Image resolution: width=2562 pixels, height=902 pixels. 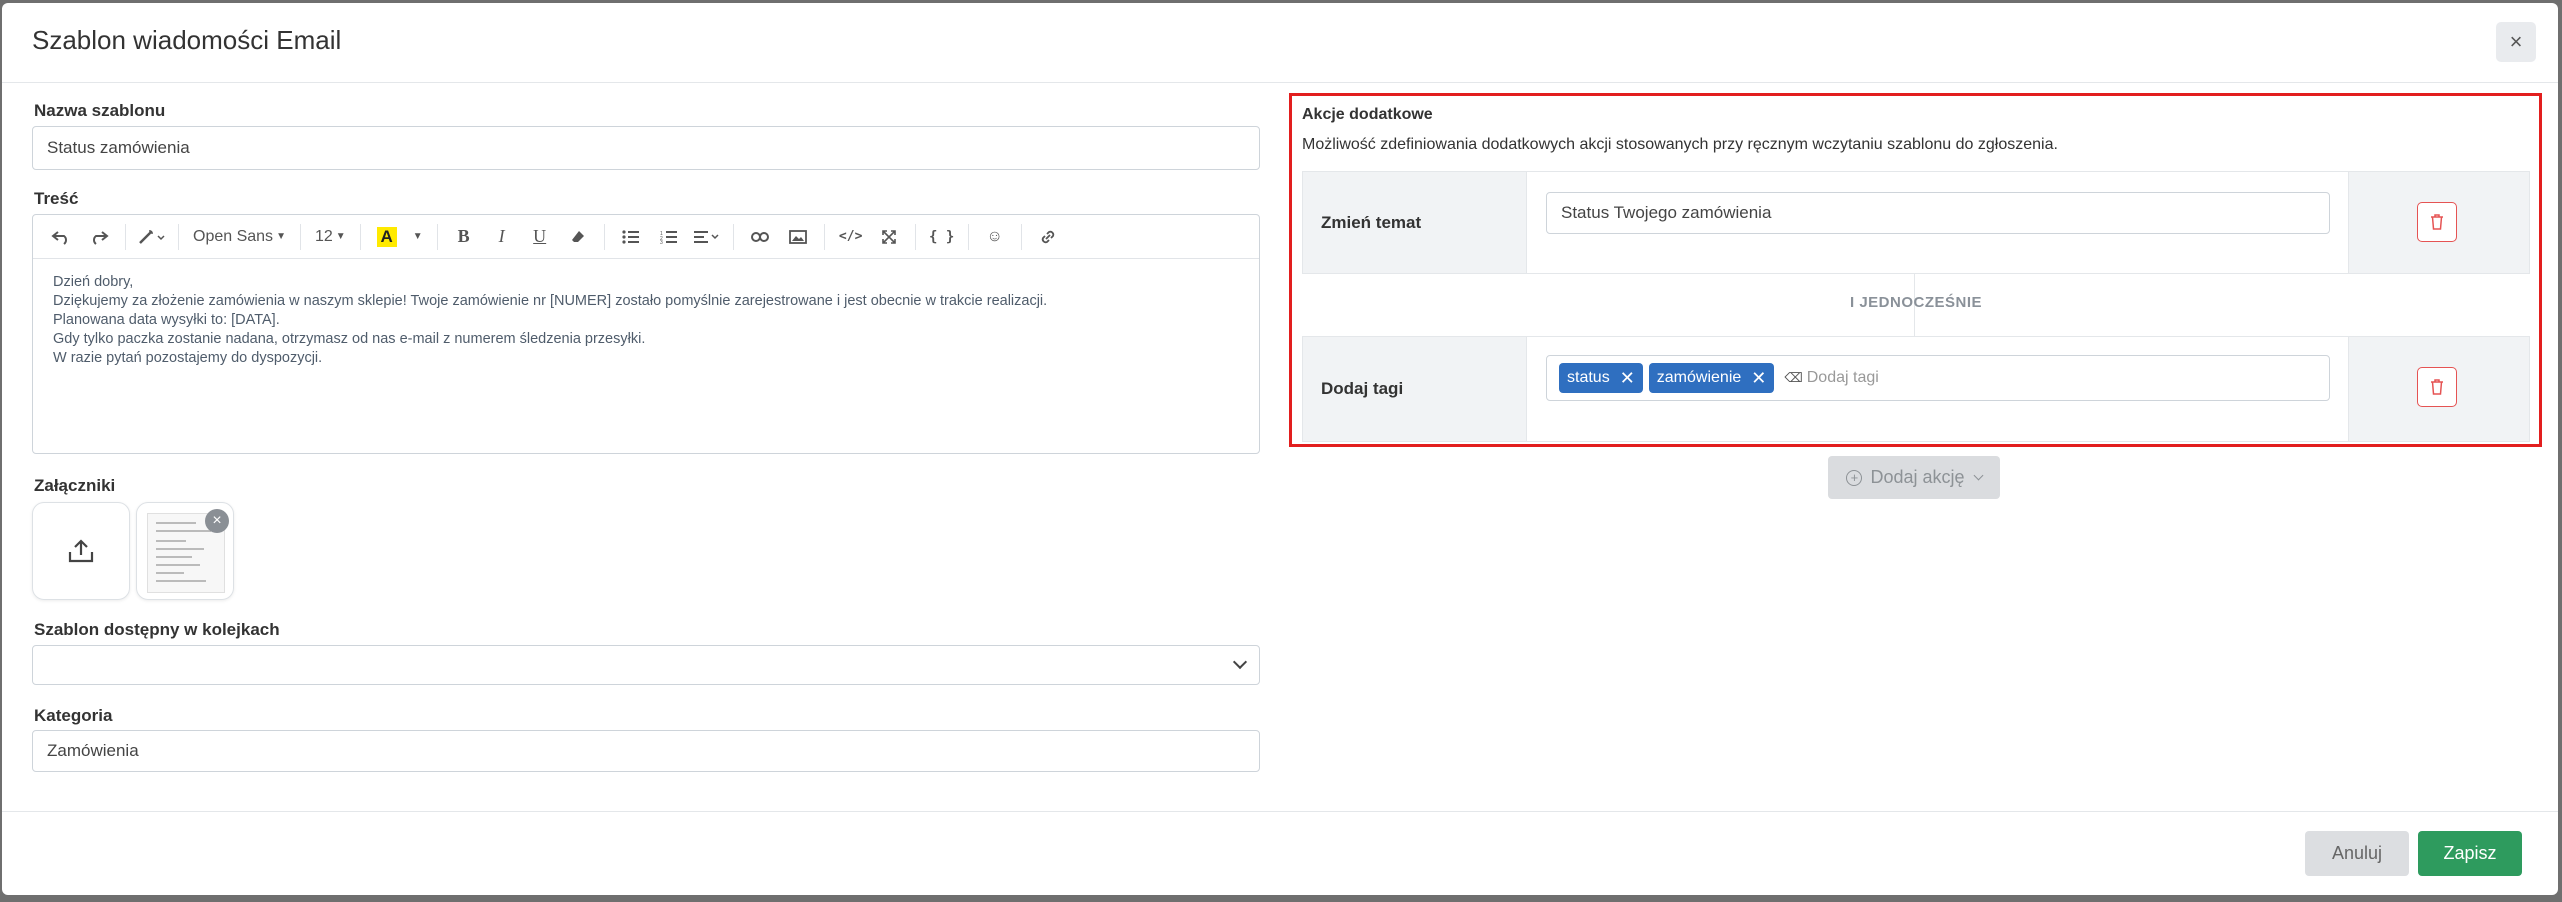 What do you see at coordinates (995, 237) in the screenshot?
I see `emoji-icon: ☺` at bounding box center [995, 237].